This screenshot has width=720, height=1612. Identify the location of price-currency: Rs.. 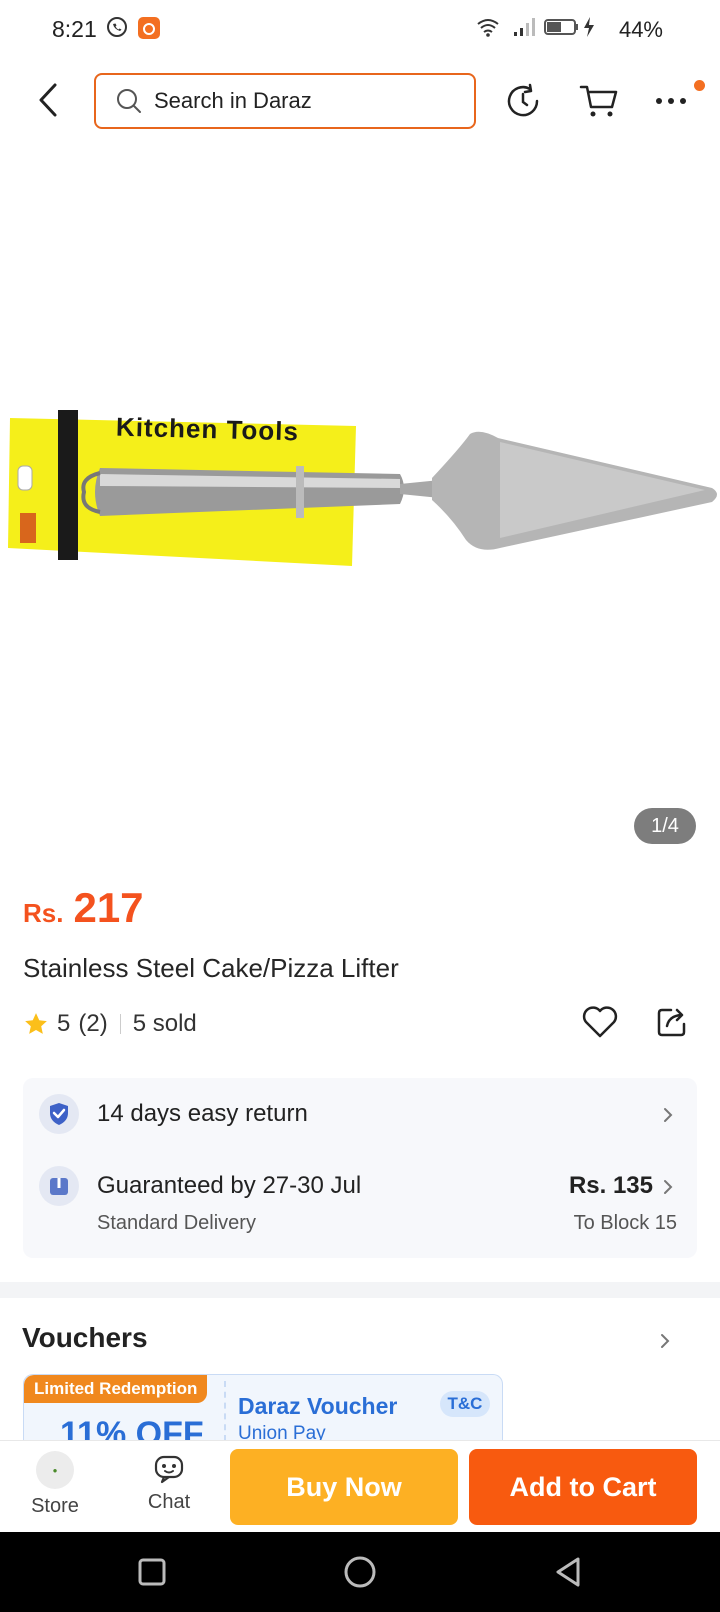
(43, 913).